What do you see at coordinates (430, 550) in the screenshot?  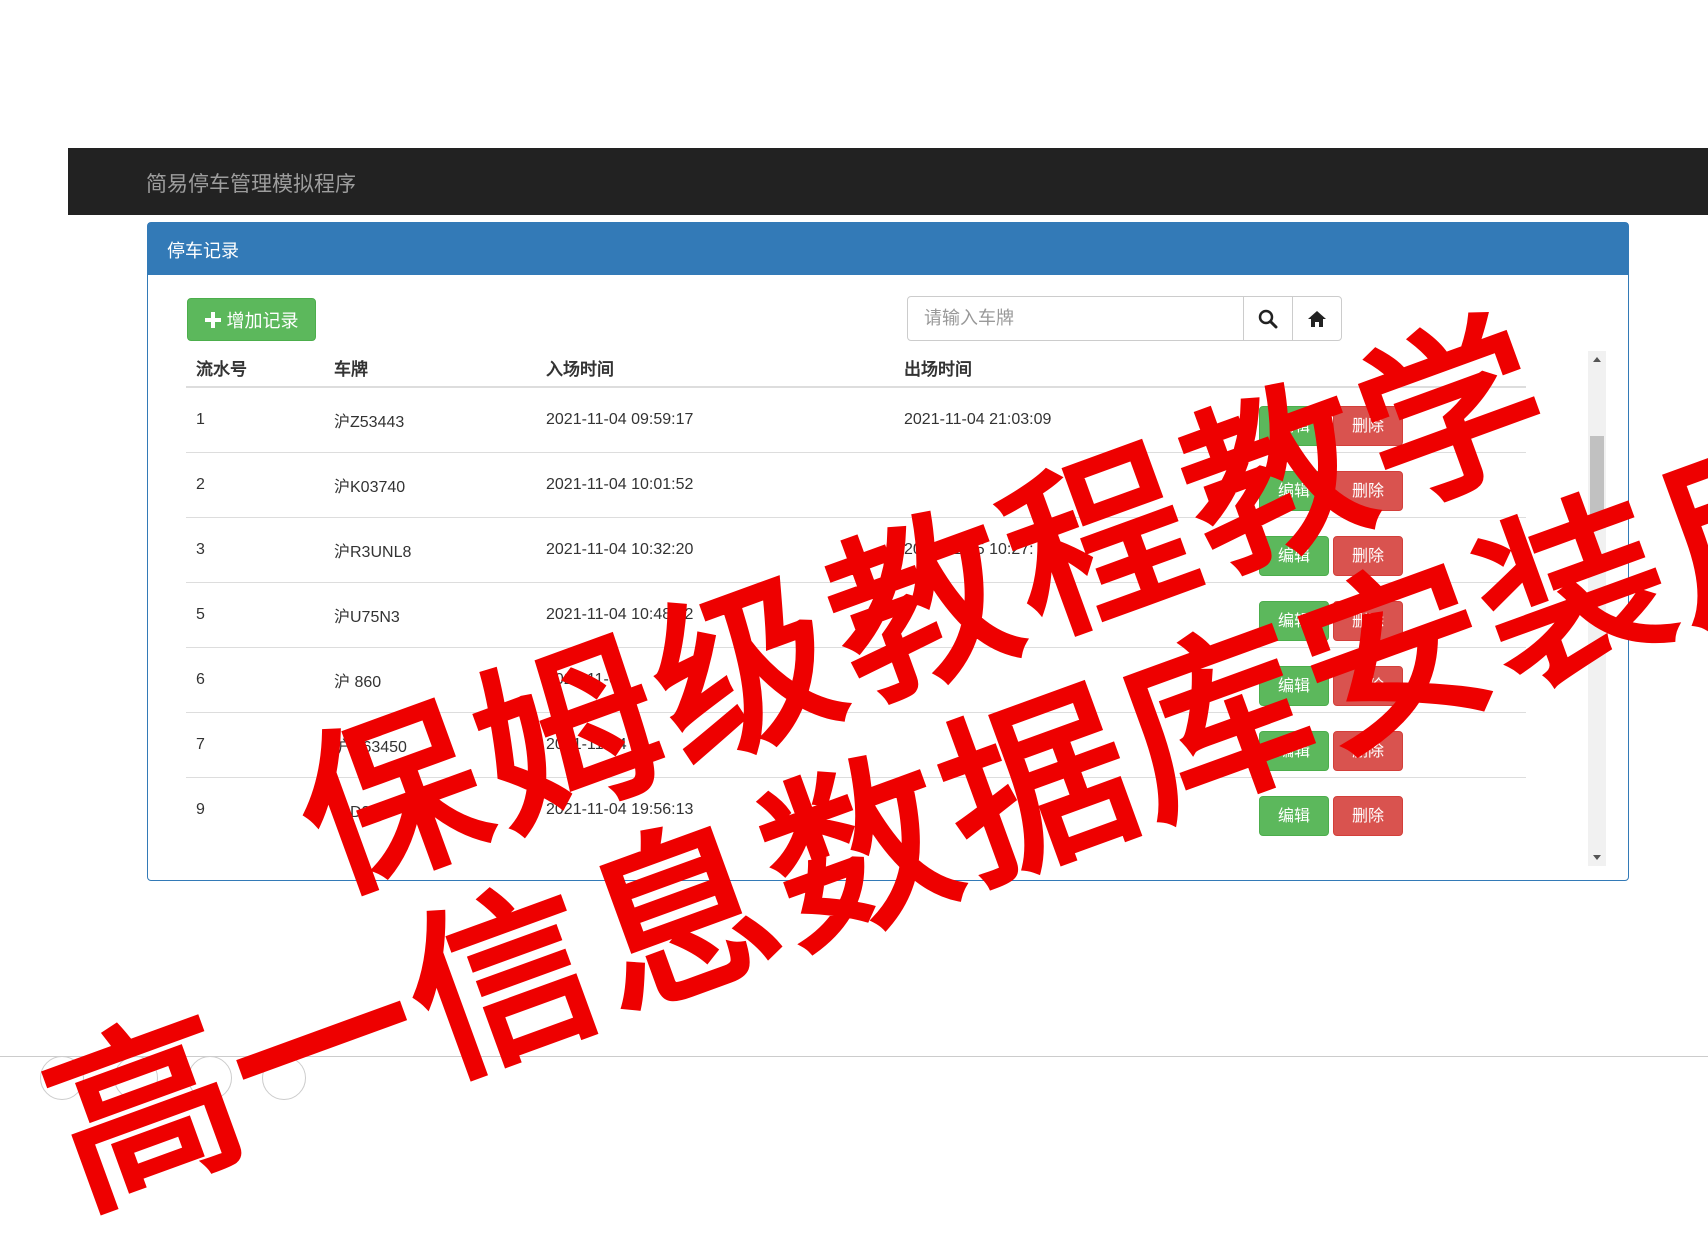 I see `cell-plate: 沪R3UNL8` at bounding box center [430, 550].